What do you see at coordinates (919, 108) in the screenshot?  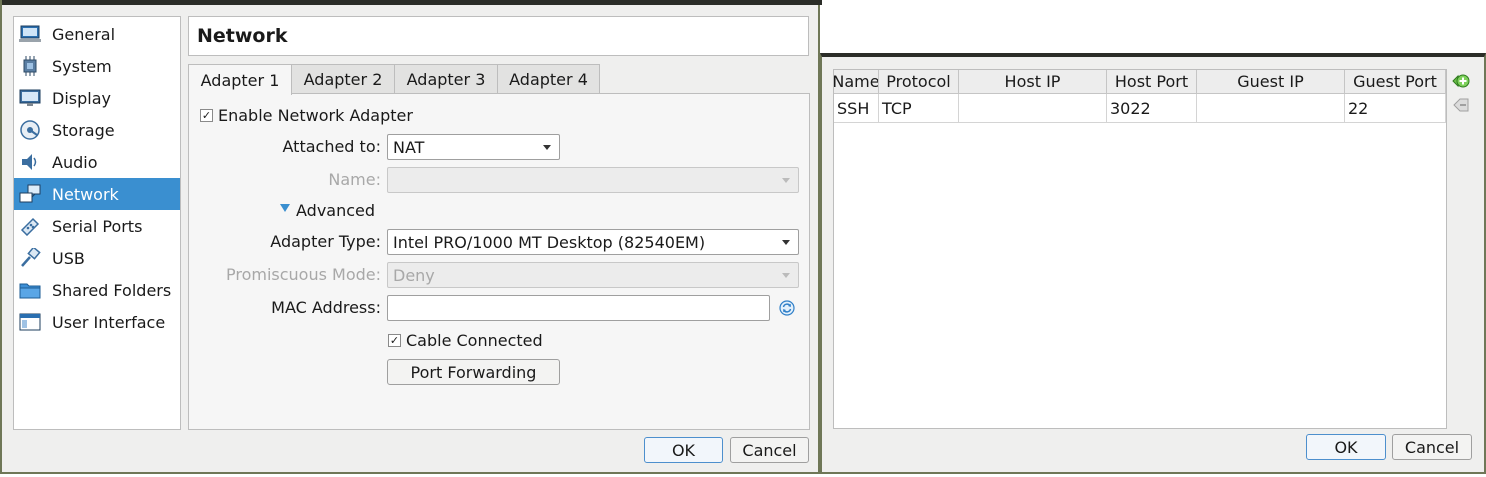 I see `cell-protocol: TCP` at bounding box center [919, 108].